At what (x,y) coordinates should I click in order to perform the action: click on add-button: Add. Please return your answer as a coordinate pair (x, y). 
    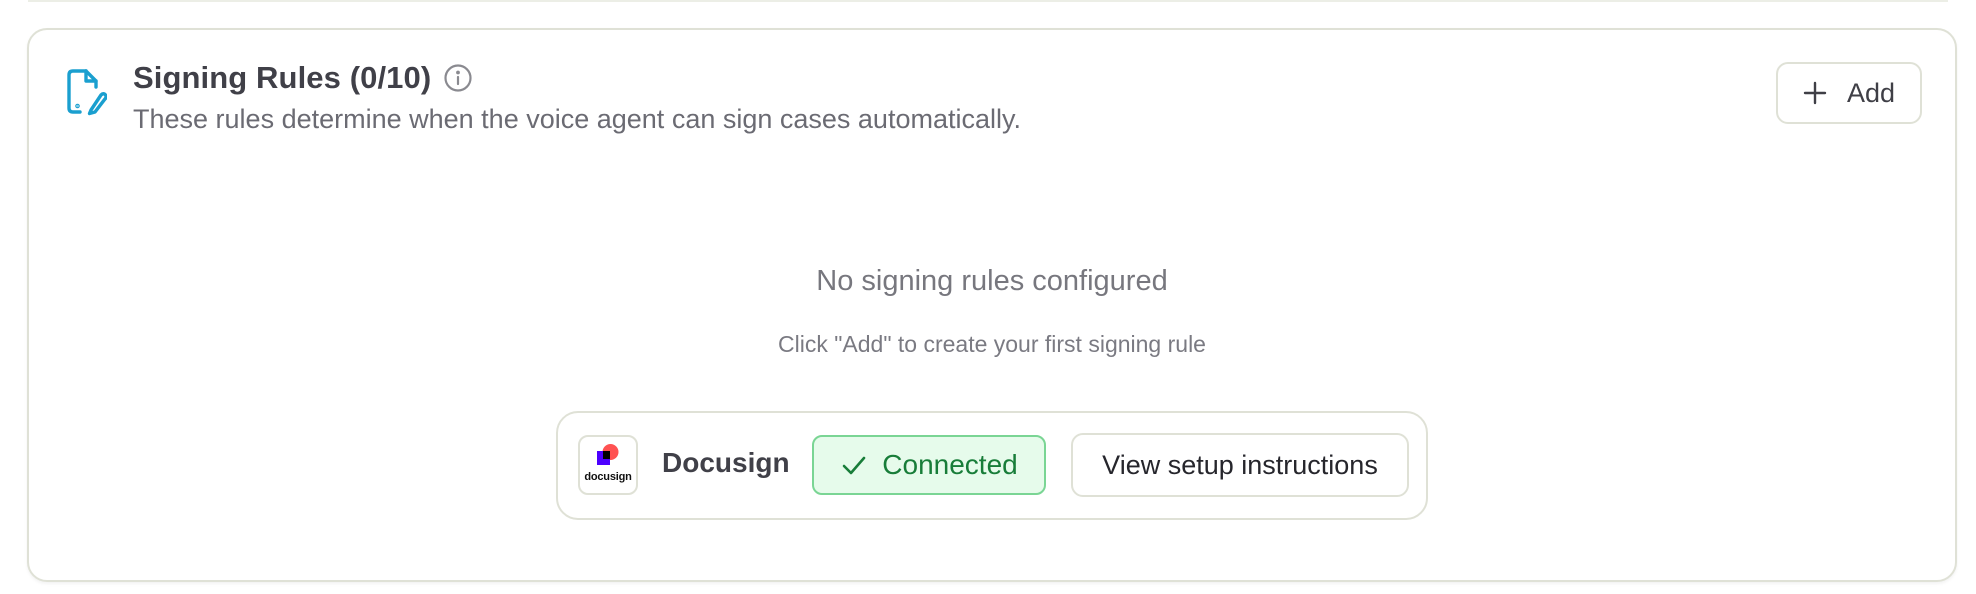
    Looking at the image, I should click on (1849, 93).